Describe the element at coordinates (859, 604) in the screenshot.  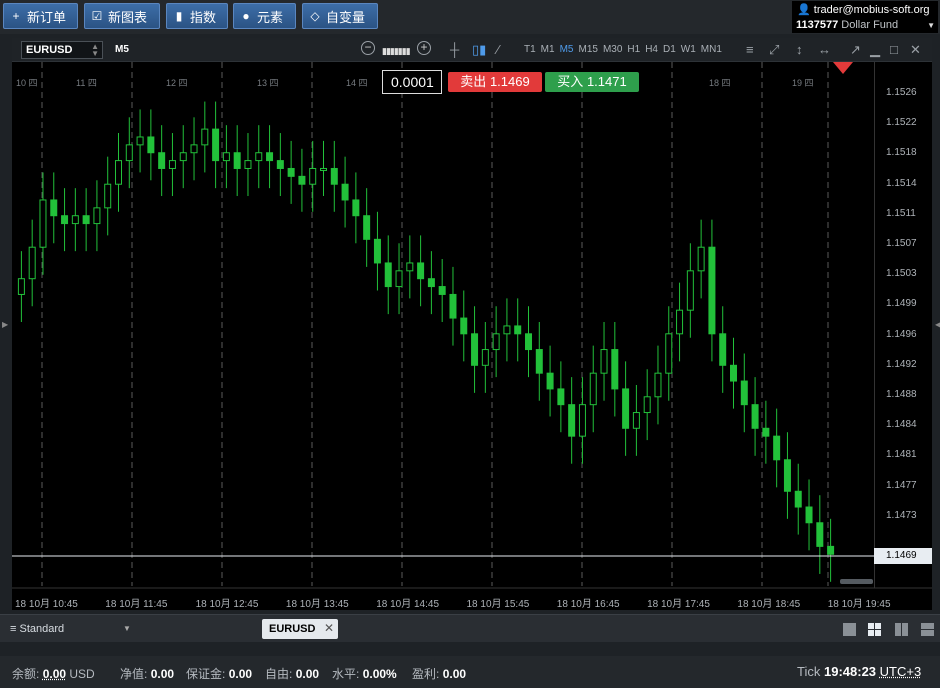
I see `time-tick-label: 18 10月 19:45` at that location.